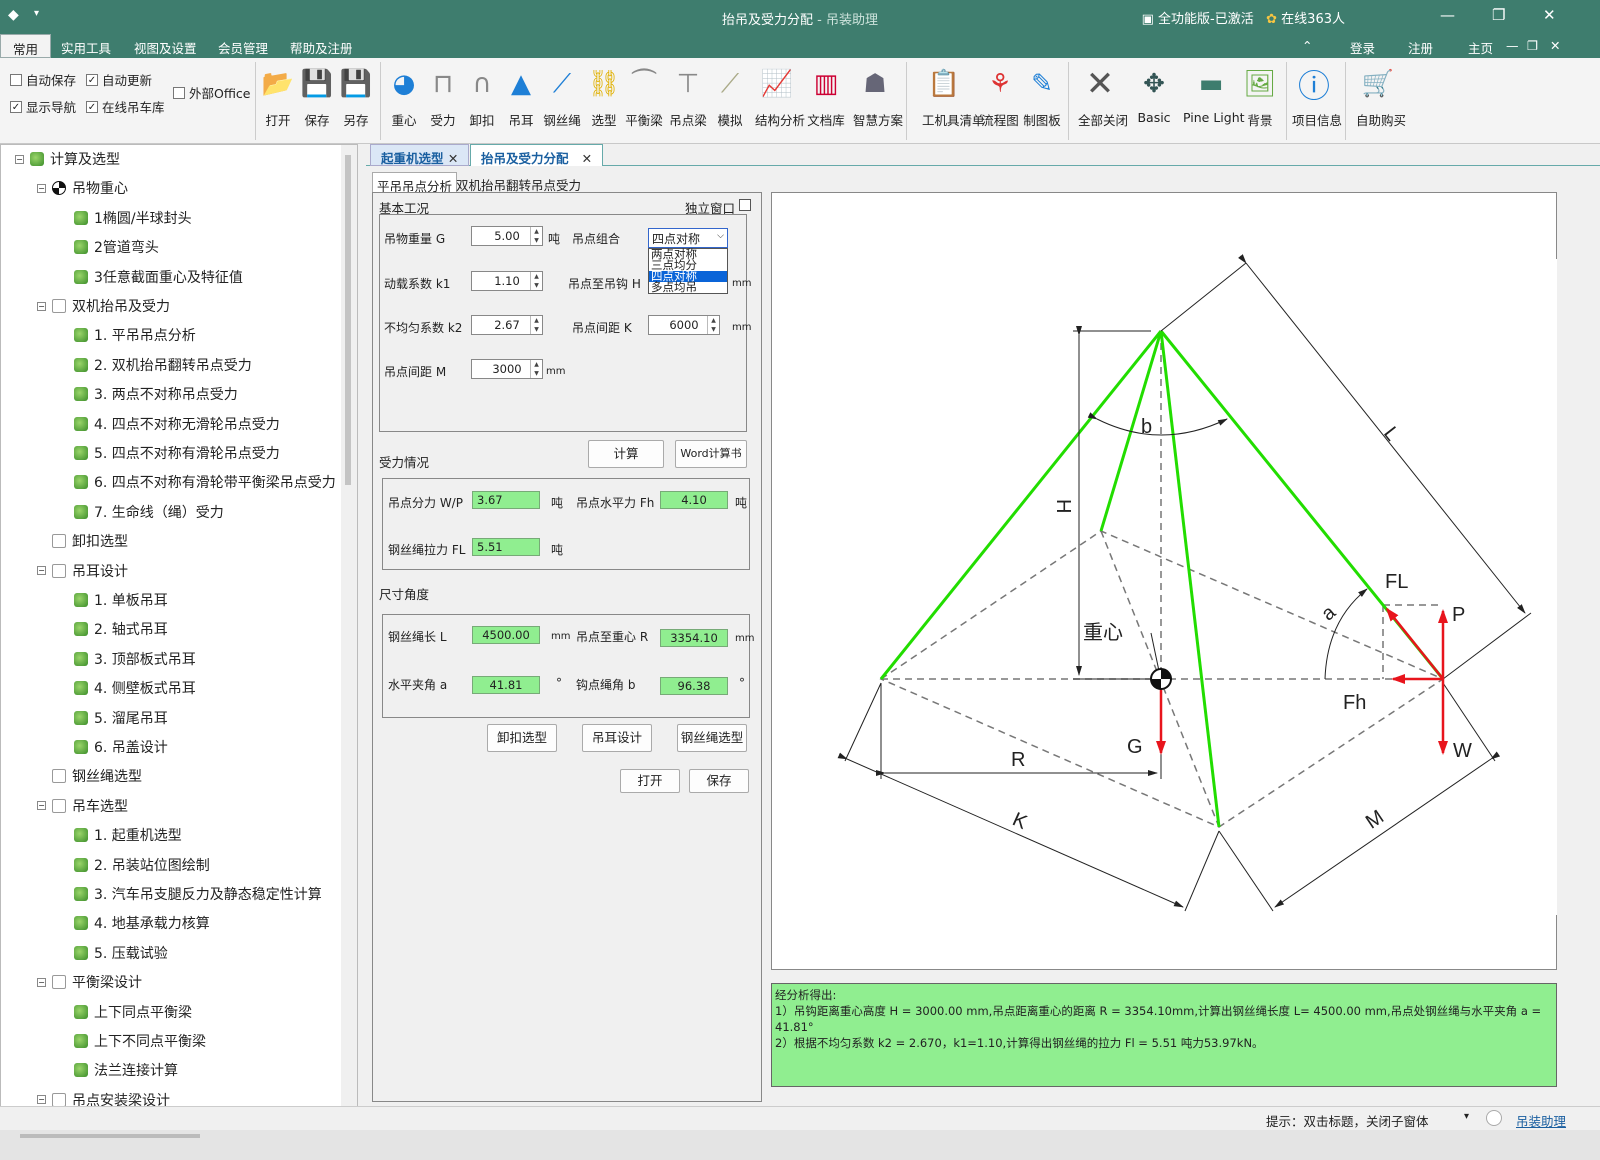 The image size is (1600, 1160). Describe the element at coordinates (118, 1070) in the screenshot. I see `tree-item: 法兰连接计算` at that location.